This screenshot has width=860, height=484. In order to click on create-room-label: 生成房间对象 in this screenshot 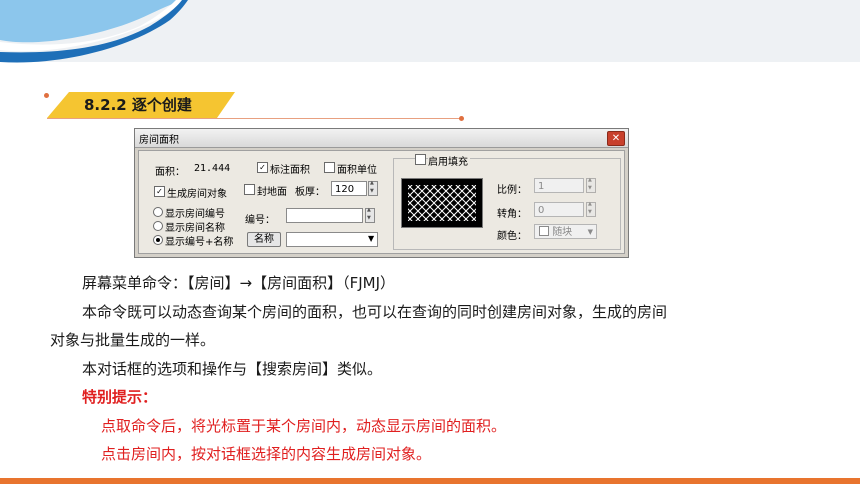, I will do `click(197, 194)`.